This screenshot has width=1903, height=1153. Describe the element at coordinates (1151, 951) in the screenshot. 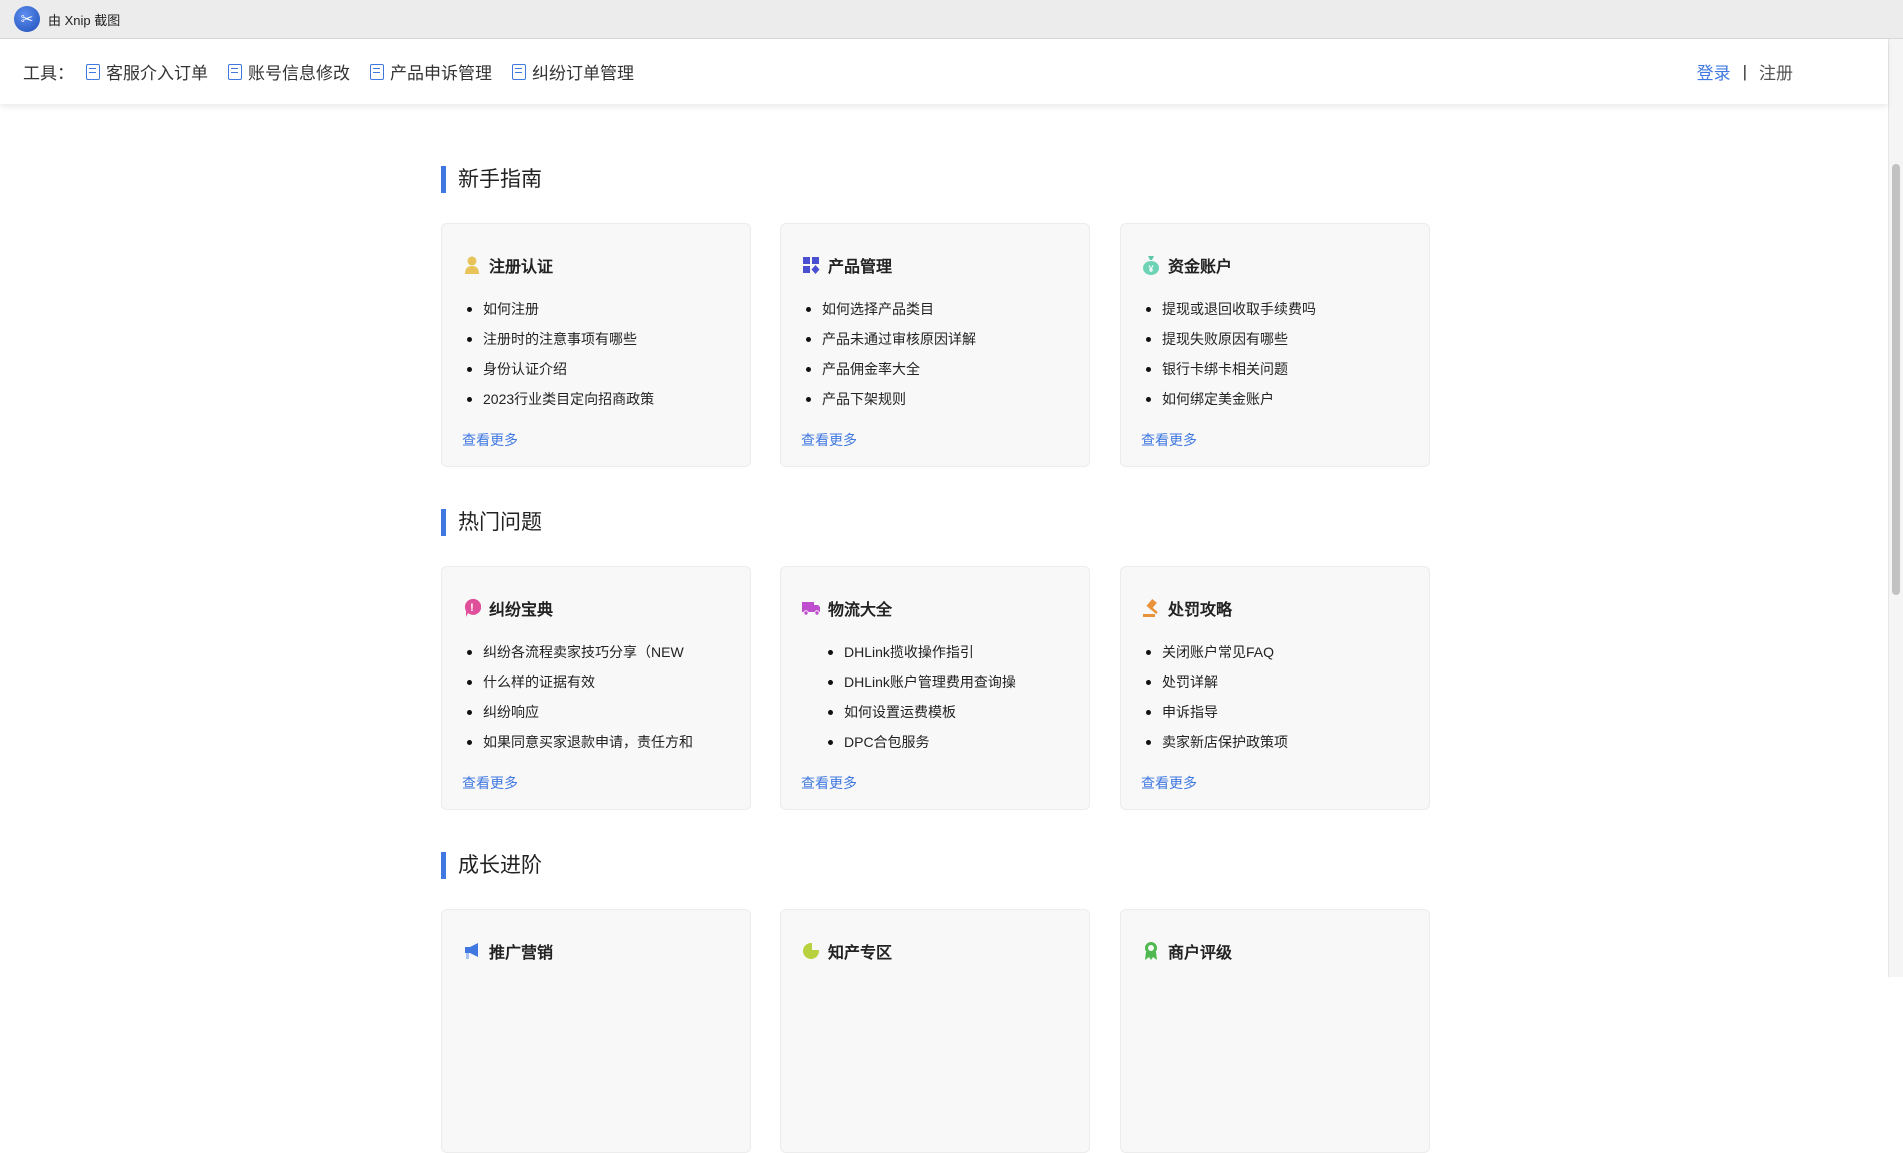

I see `award-icon` at that location.